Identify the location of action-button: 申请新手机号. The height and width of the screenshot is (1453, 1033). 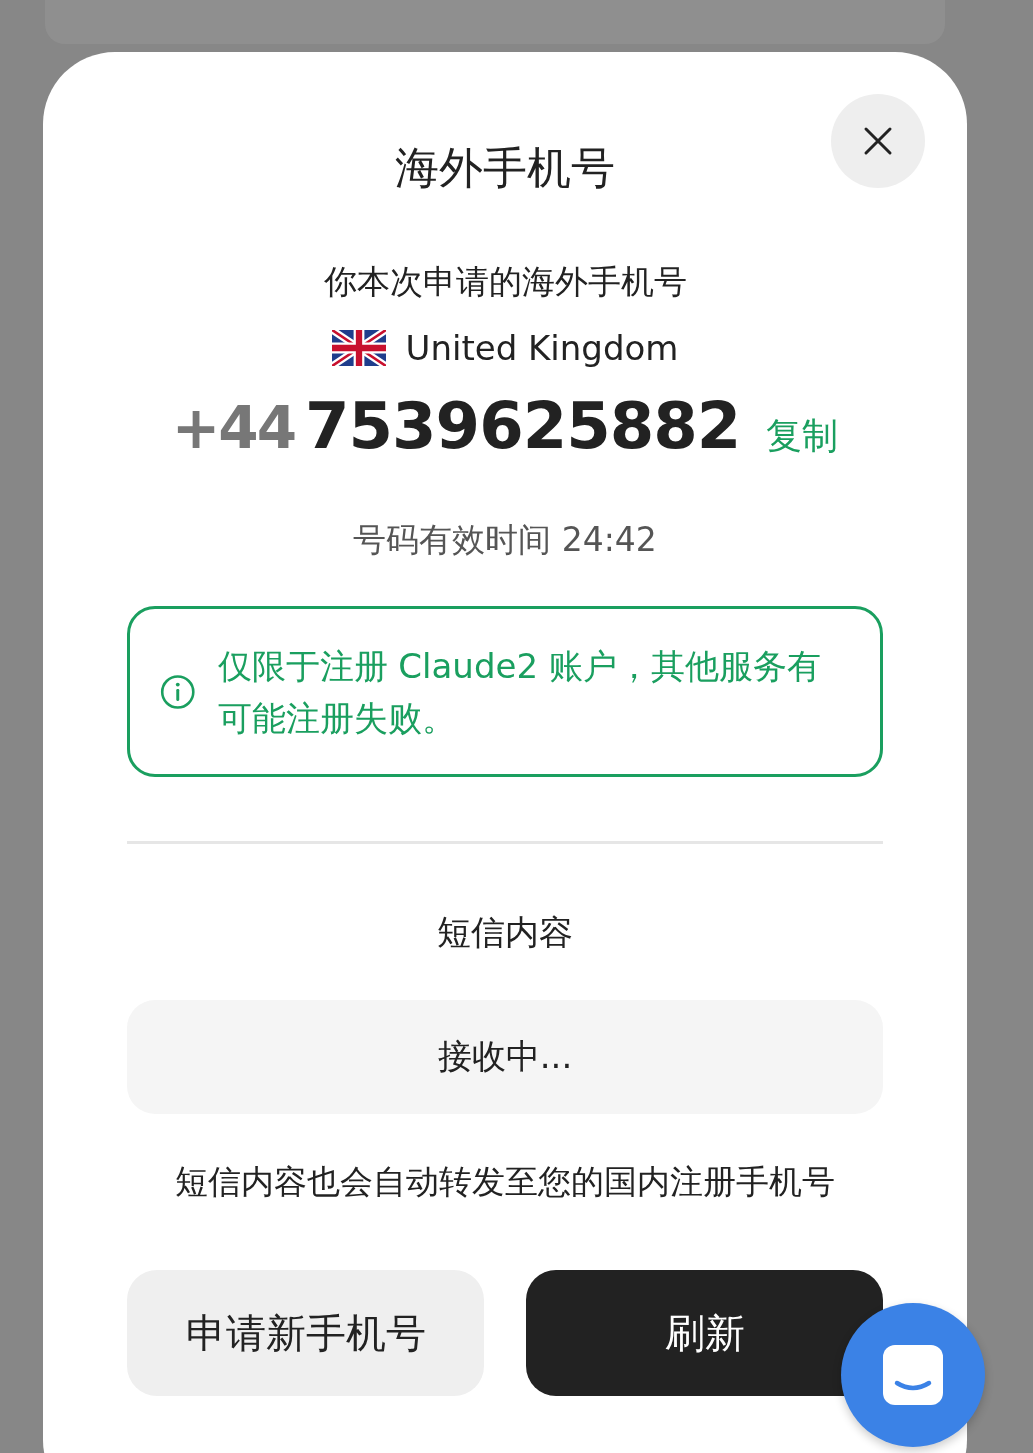
(305, 1333).